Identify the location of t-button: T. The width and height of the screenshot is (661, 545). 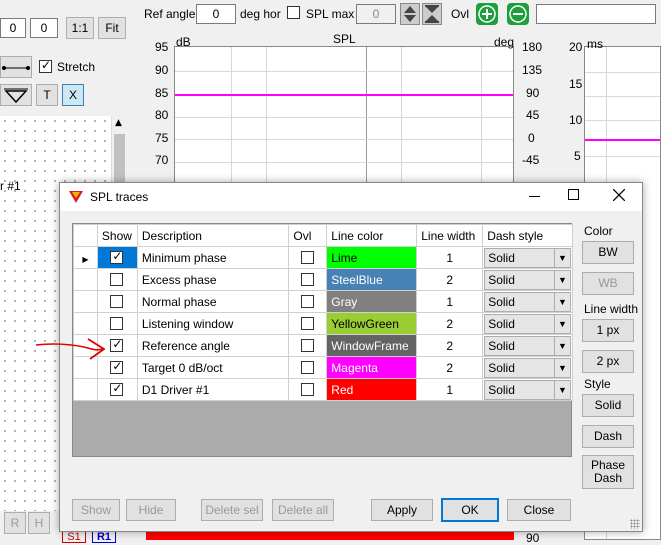
(47, 95).